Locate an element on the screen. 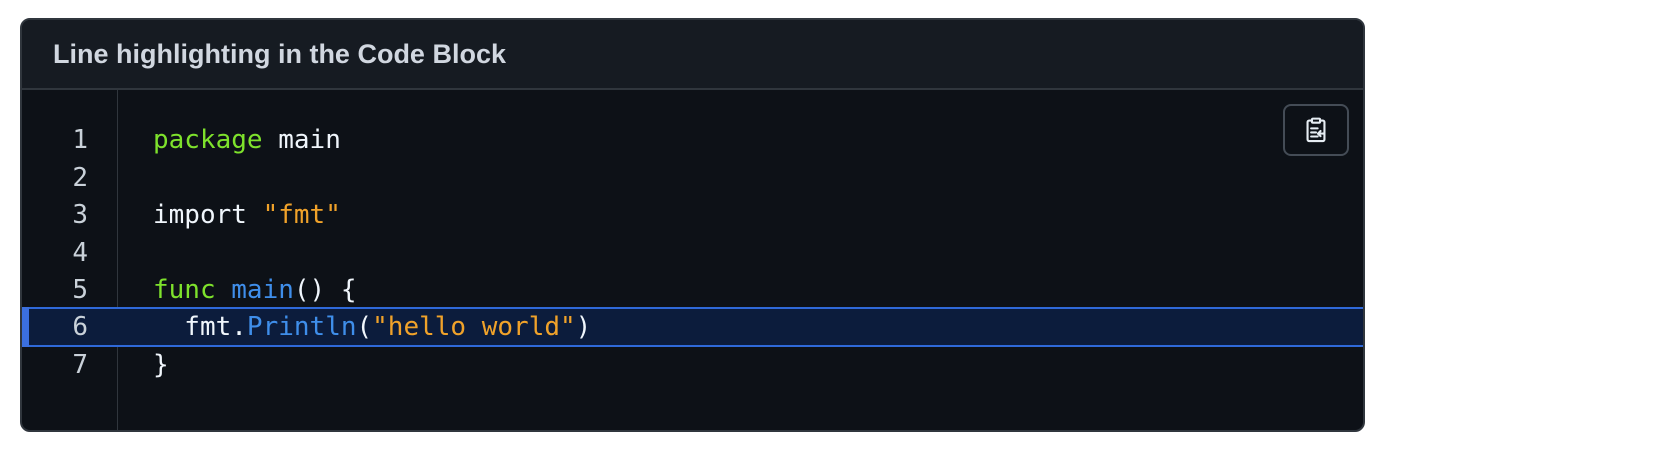 This screenshot has height=456, width=1672. line-number: 6 is located at coordinates (80, 326).